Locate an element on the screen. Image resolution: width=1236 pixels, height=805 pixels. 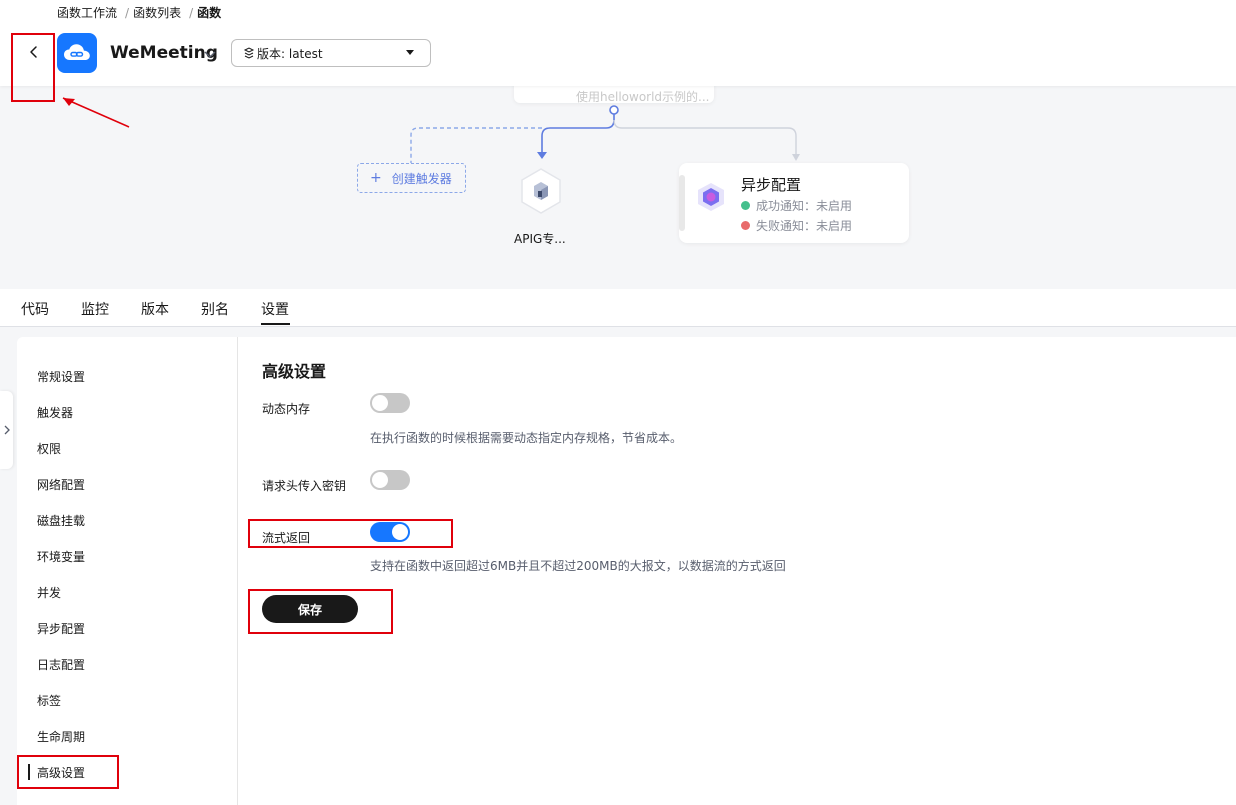
dynamic-memory-hint: 在执行函数的时候根据需要动态指定内存规格，节省成本。 is located at coordinates (526, 438).